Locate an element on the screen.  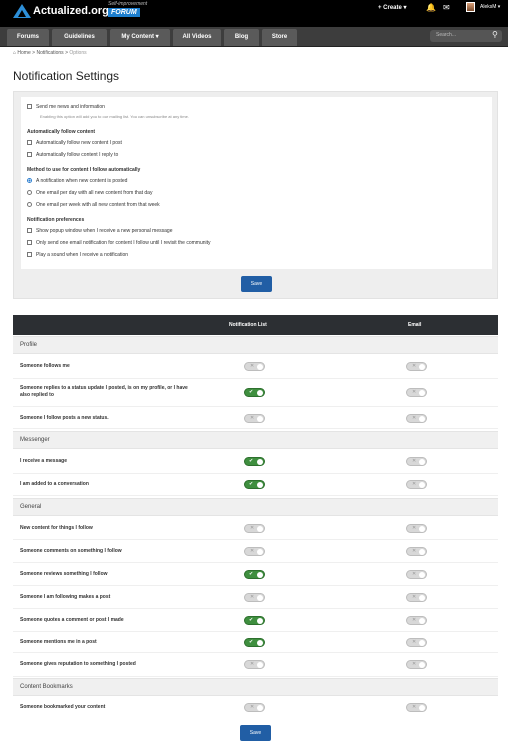
tab-all-videos: All Videos is located at coordinates (197, 37).